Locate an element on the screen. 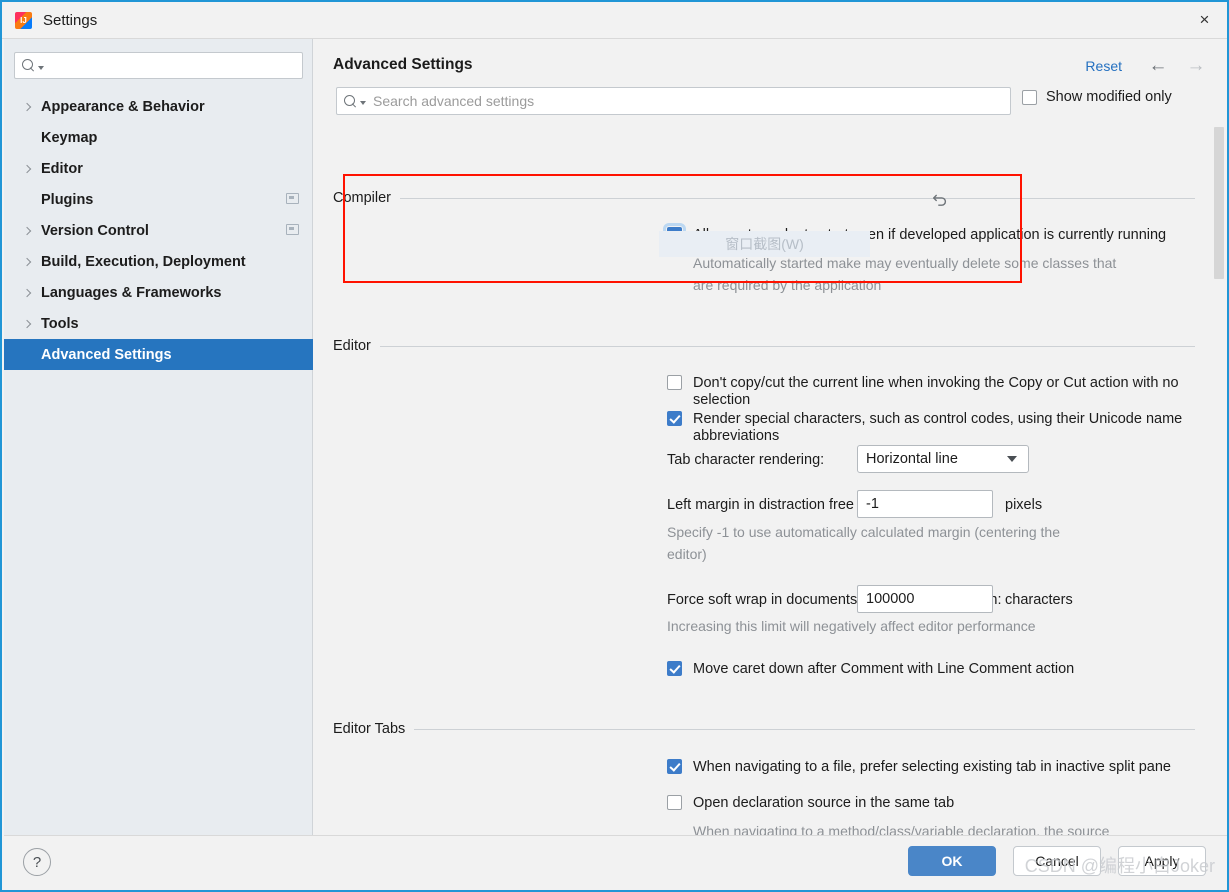 The image size is (1229, 892). sidebar-item-advanced-settings: Advanced Settings is located at coordinates (158, 354).